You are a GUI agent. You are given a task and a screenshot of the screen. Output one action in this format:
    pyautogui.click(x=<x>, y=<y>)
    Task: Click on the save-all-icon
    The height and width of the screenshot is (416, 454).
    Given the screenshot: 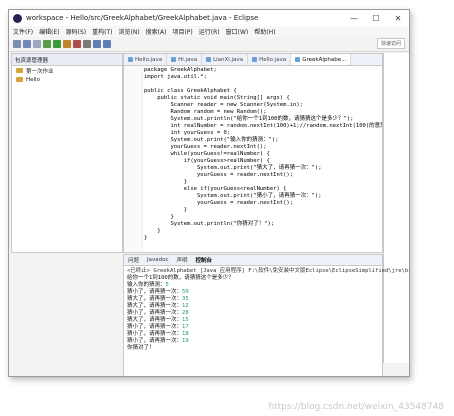 What is the action you would take?
    pyautogui.click(x=37, y=44)
    